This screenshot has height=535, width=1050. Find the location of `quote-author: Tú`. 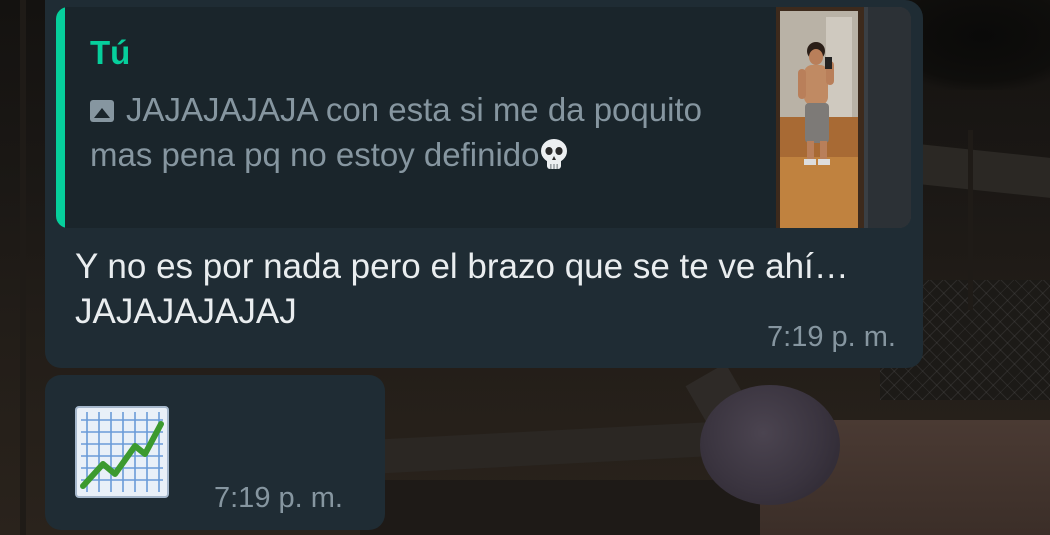

quote-author: Tú is located at coordinates (110, 52).